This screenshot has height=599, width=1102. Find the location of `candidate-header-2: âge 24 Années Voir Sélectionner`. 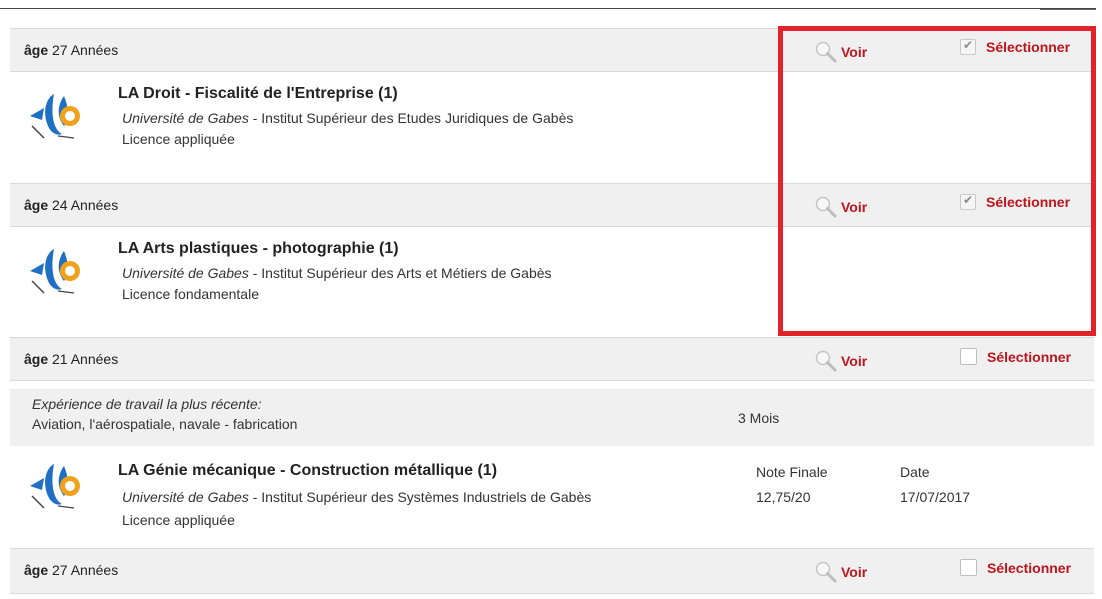

candidate-header-2: âge 24 Années Voir Sélectionner is located at coordinates (552, 205).